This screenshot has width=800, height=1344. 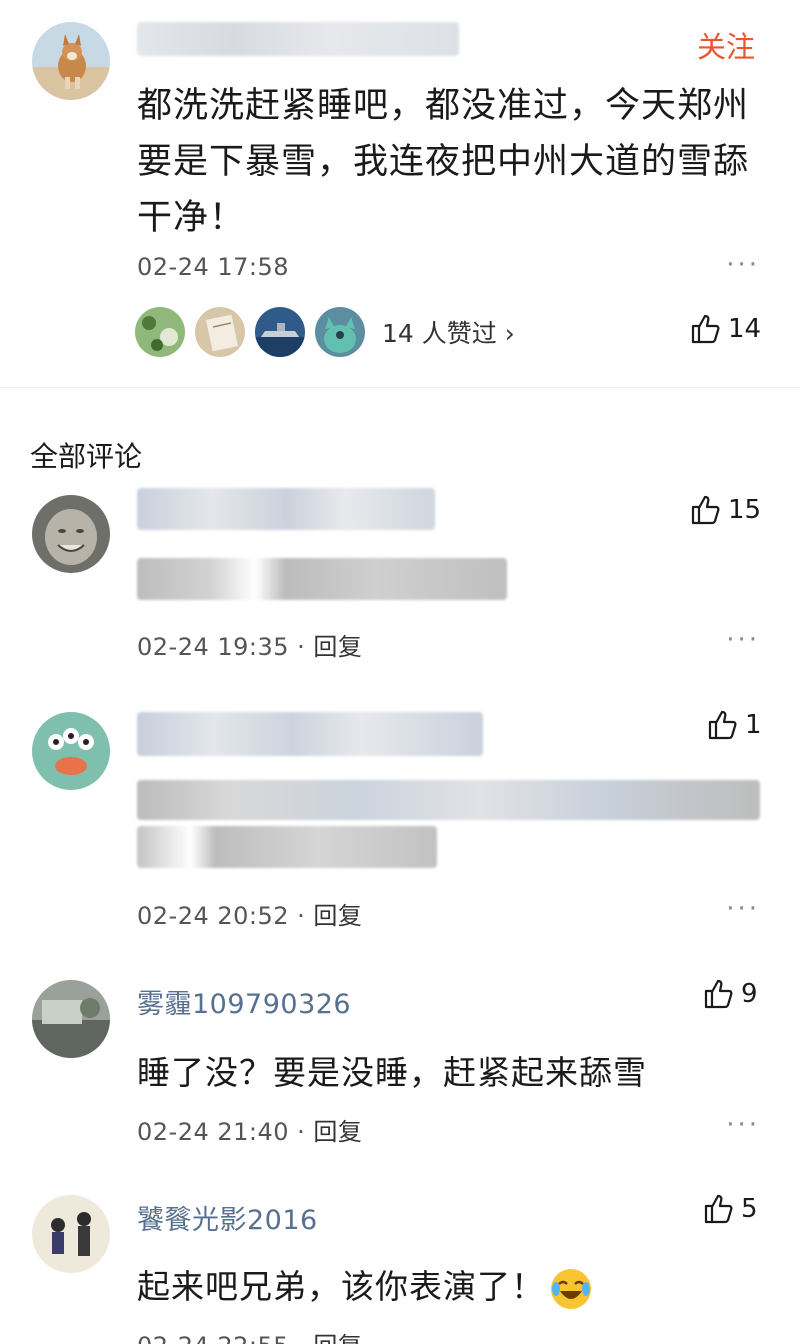 I want to click on comment-text: 起来吧兄弟，该你表演了！, so click(x=365, y=1285).